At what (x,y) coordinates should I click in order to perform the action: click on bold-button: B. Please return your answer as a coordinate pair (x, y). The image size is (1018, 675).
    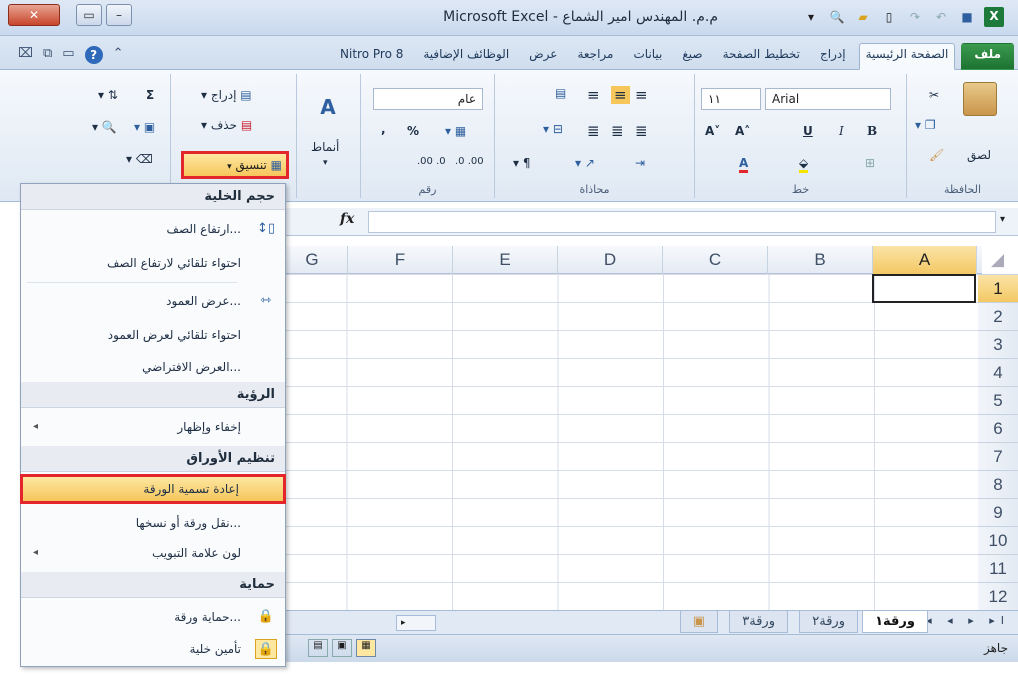
    Looking at the image, I should click on (872, 131).